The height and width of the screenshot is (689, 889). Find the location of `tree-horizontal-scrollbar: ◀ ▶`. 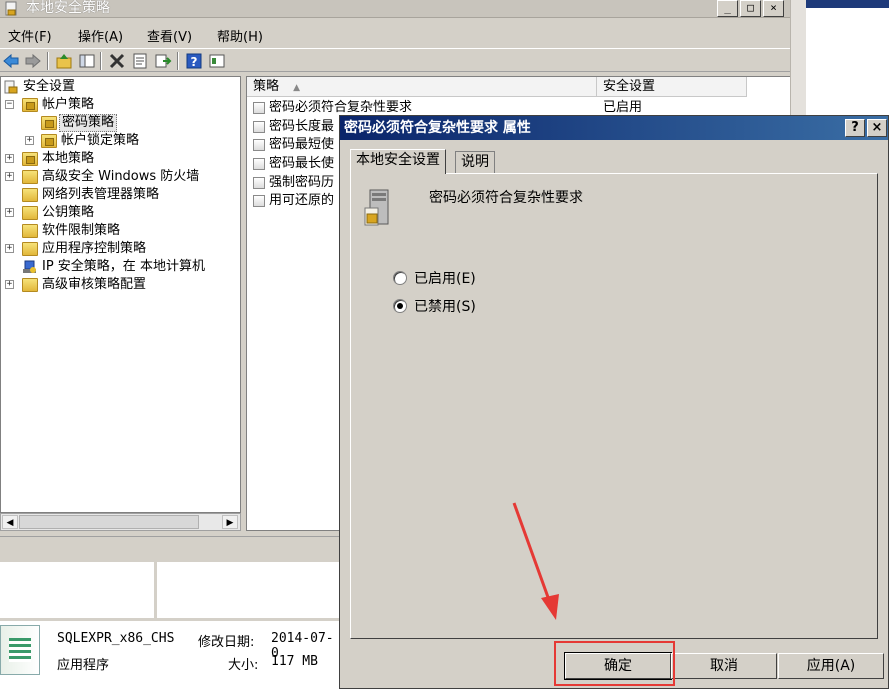

tree-horizontal-scrollbar: ◀ ▶ is located at coordinates (120, 522).